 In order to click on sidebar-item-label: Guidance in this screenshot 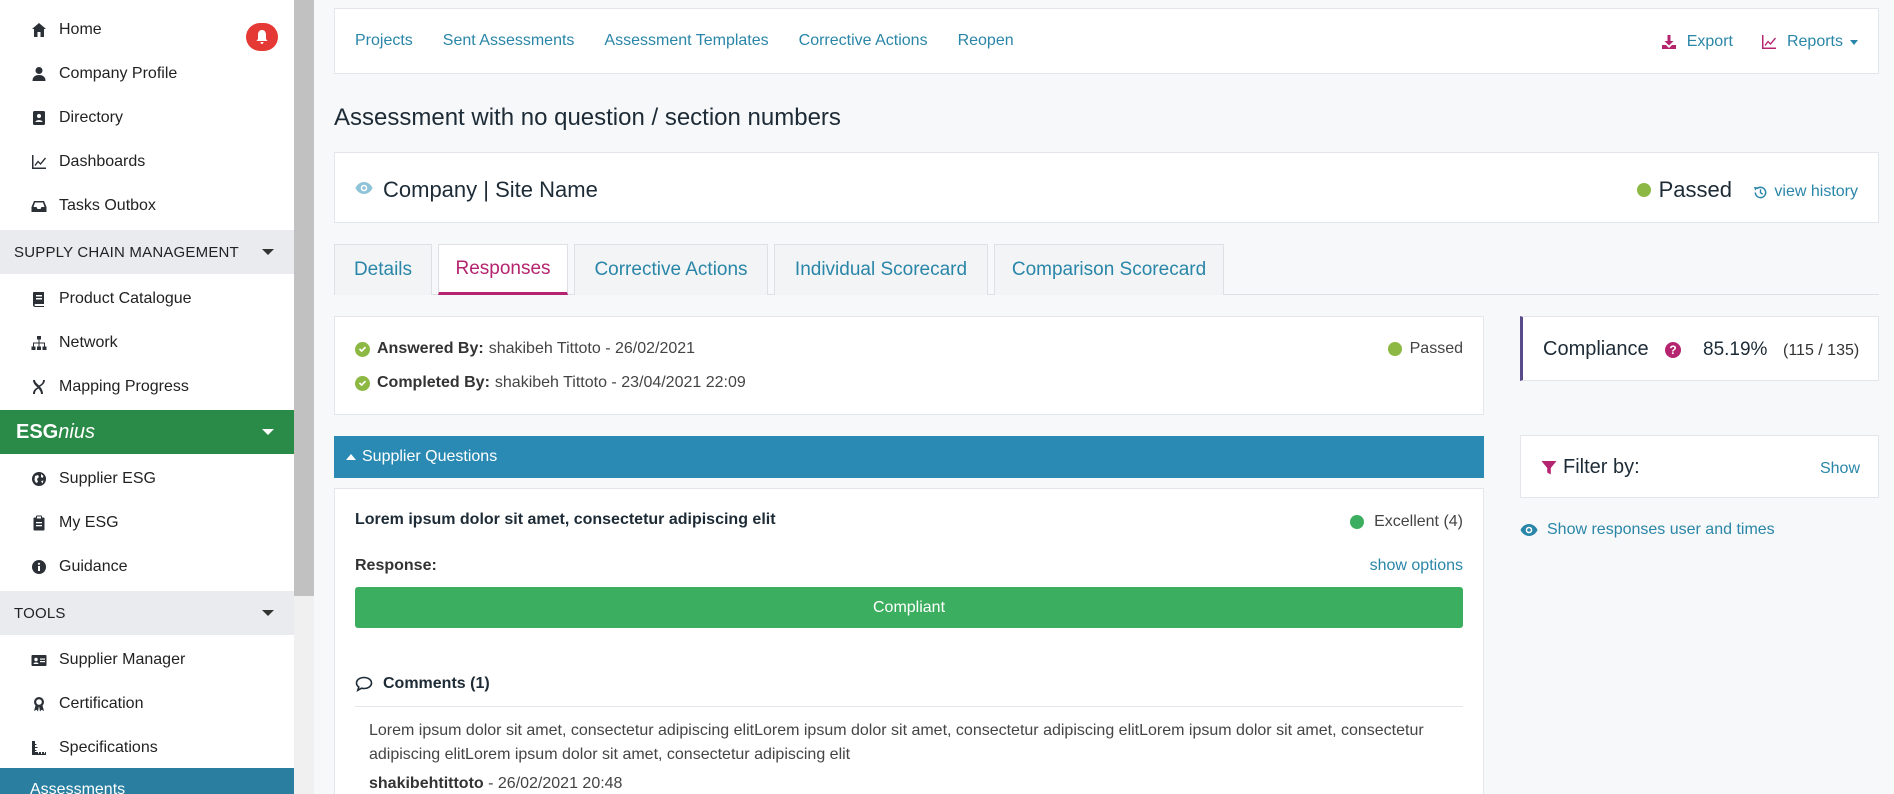, I will do `click(93, 566)`.